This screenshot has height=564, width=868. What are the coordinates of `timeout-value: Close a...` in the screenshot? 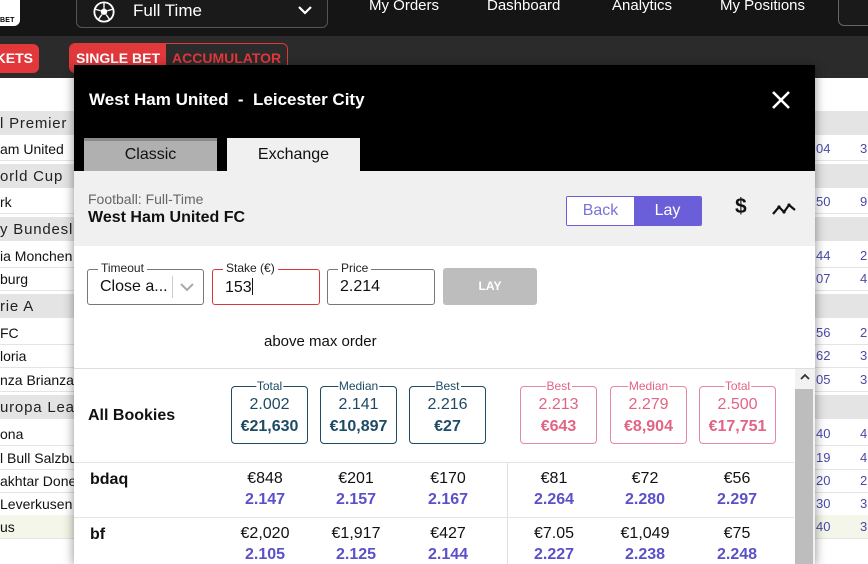 It's located at (134, 286).